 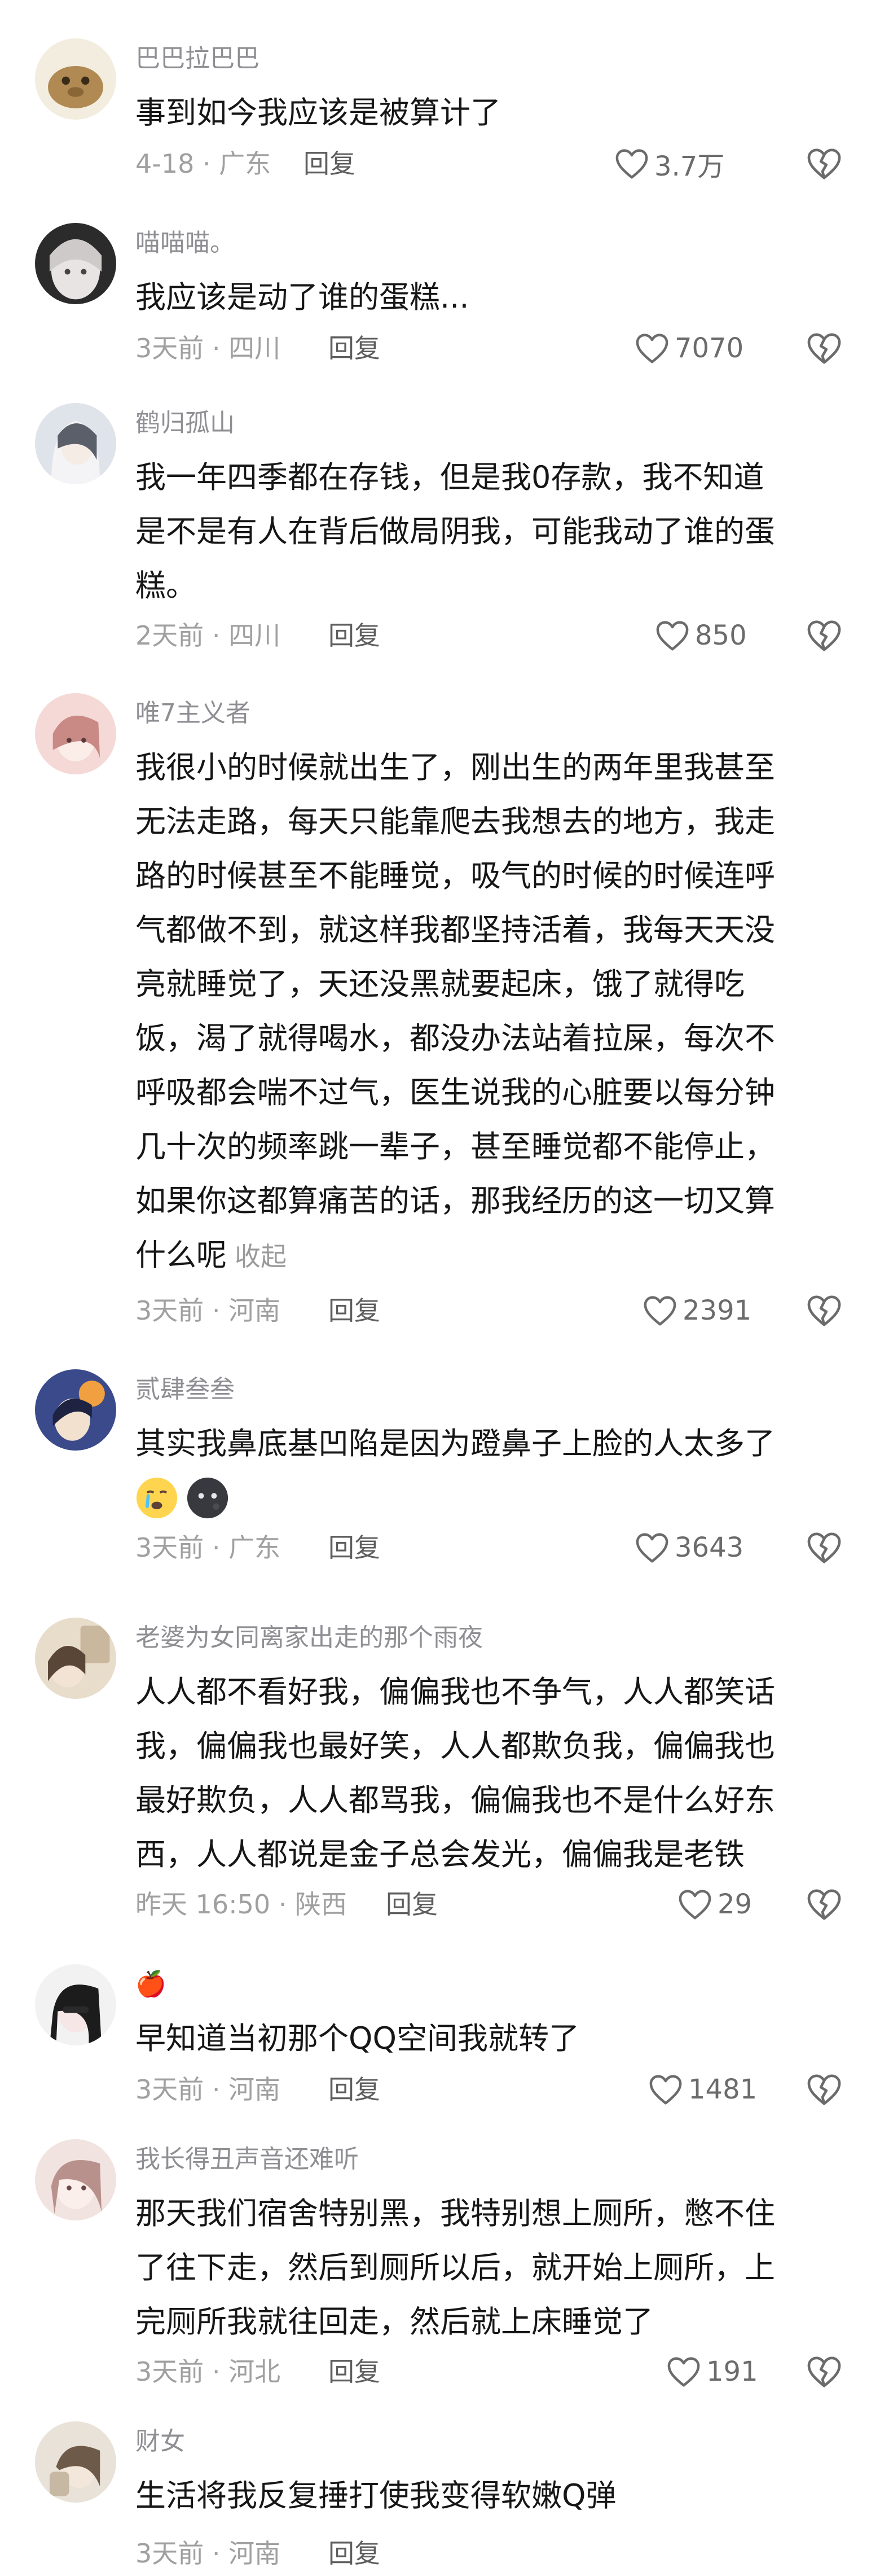 What do you see at coordinates (208, 1547) in the screenshot?
I see `comment-meta: 3天前 · 广东` at bounding box center [208, 1547].